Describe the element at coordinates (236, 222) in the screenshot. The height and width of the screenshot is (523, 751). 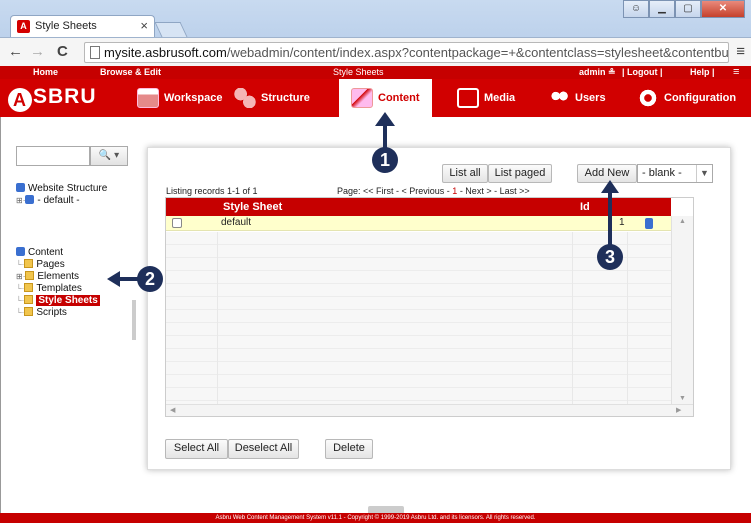
I see `cell-style-sheet: default` at that location.